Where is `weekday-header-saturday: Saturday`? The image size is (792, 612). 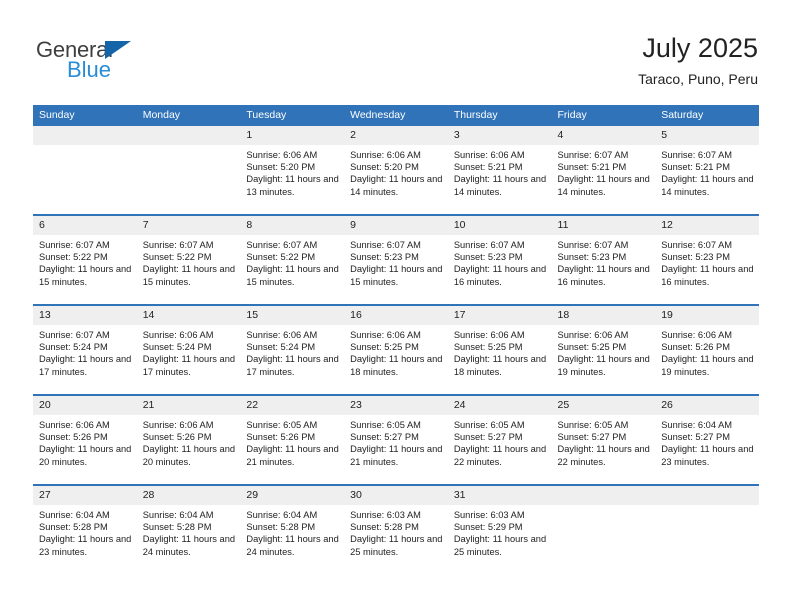 weekday-header-saturday: Saturday is located at coordinates (707, 115).